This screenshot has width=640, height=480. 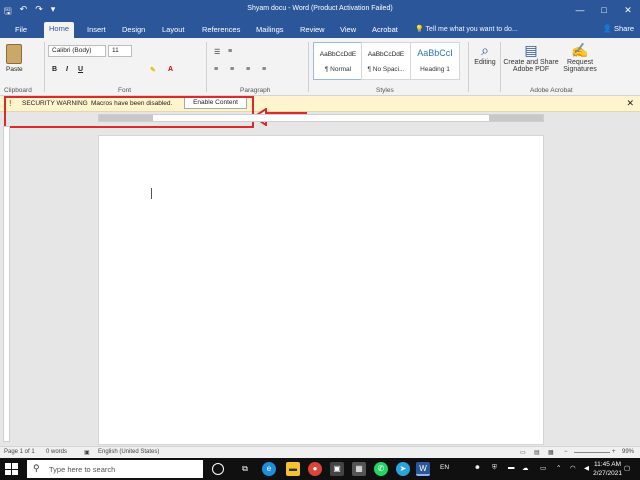 What do you see at coordinates (618, 28) in the screenshot?
I see `share-button: 👤 Share` at bounding box center [618, 28].